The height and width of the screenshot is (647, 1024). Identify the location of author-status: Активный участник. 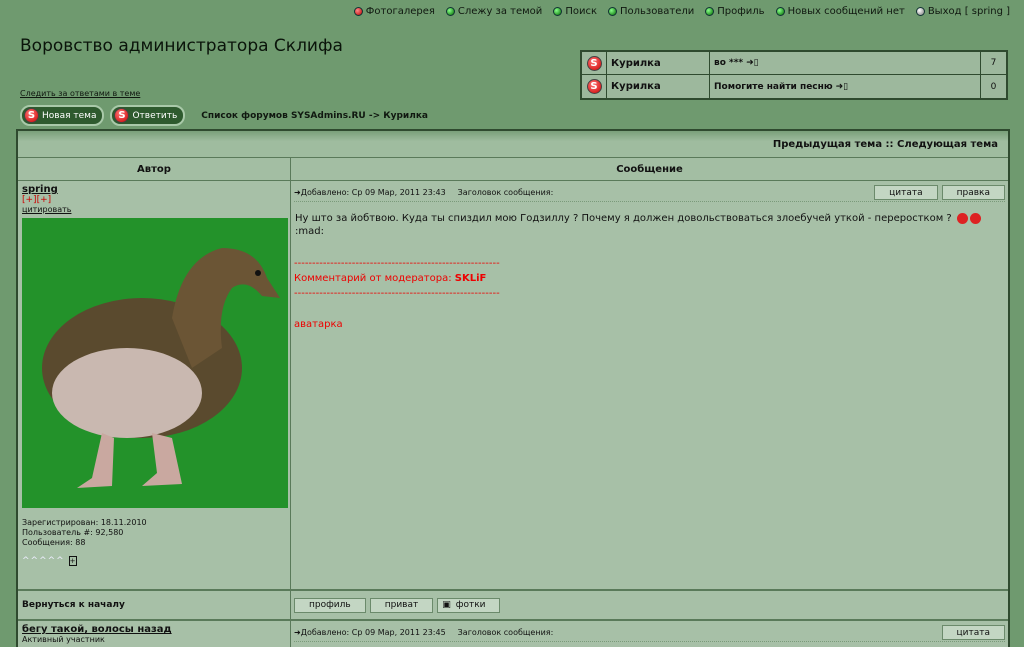
(63, 639).